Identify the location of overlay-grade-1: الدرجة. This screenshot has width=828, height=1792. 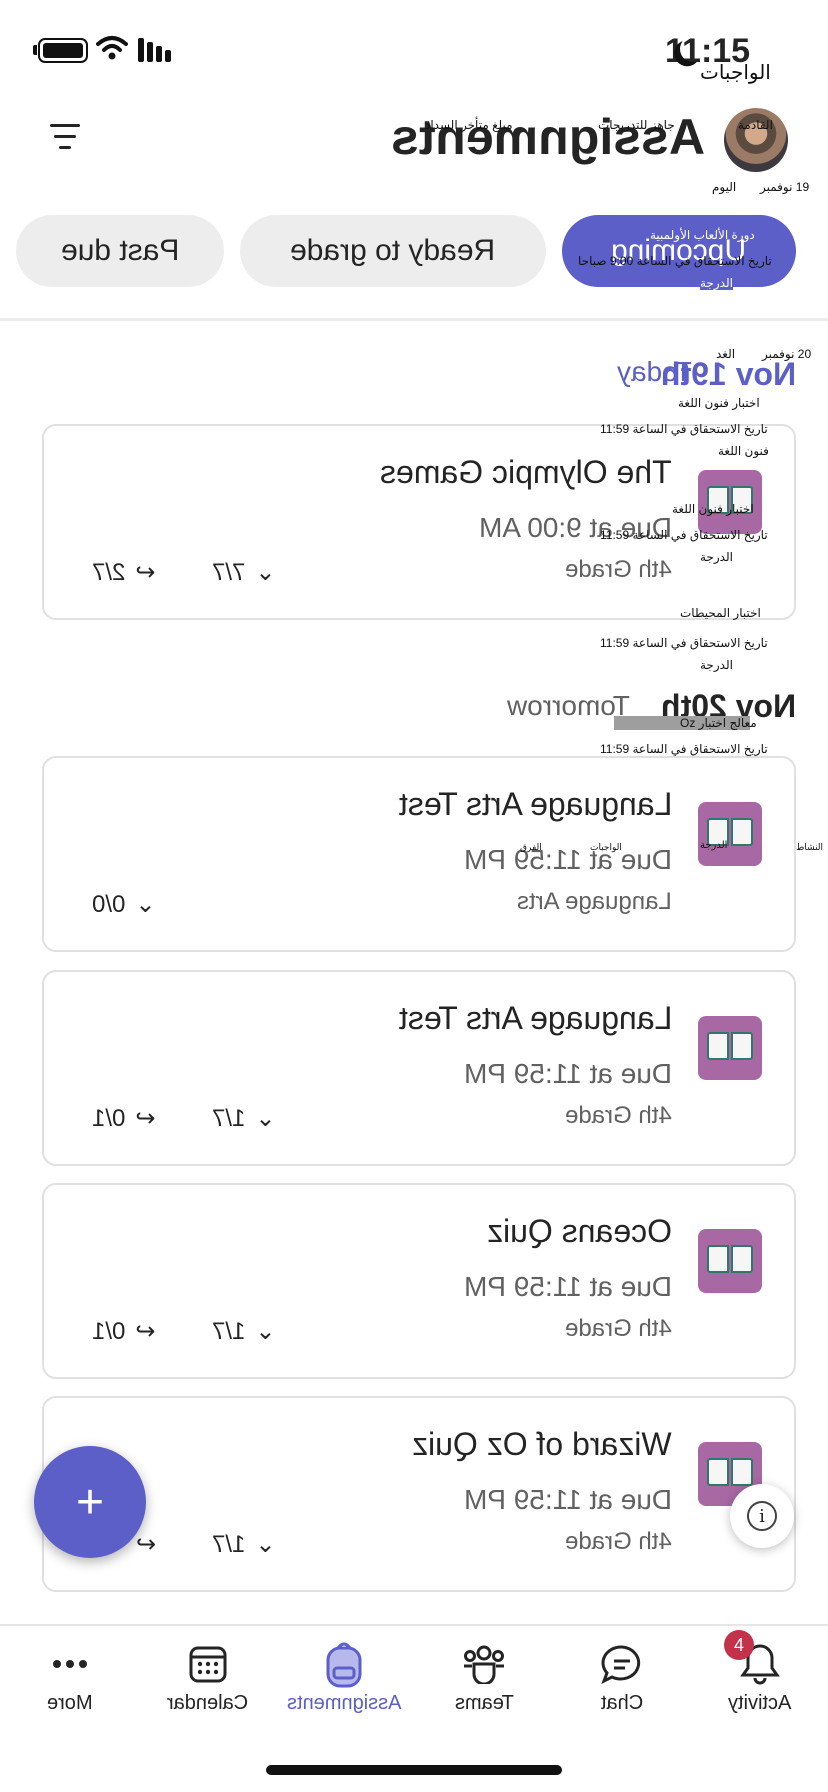
(716, 557).